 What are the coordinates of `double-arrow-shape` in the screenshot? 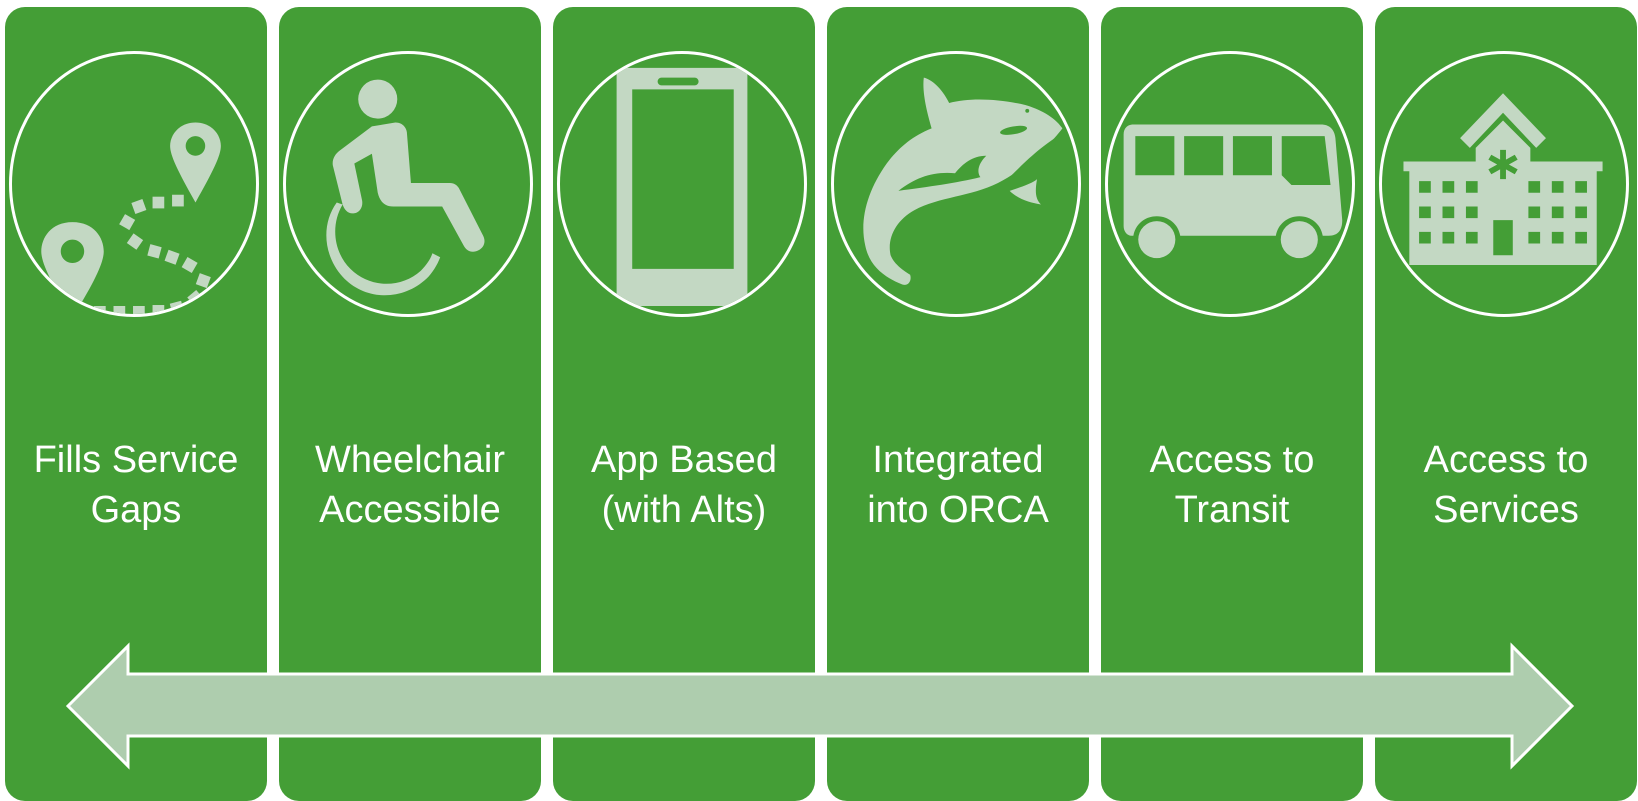 It's located at (820, 706).